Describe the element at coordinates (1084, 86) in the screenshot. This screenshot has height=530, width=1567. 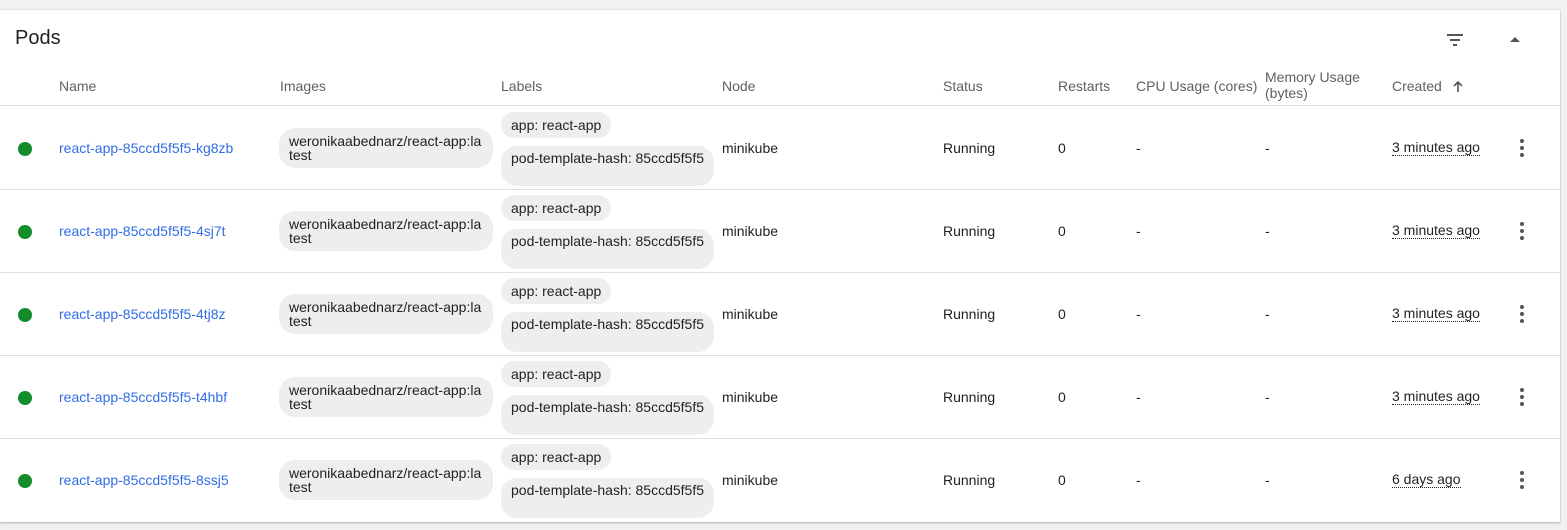
I see `column-header-restarts: Restarts` at that location.